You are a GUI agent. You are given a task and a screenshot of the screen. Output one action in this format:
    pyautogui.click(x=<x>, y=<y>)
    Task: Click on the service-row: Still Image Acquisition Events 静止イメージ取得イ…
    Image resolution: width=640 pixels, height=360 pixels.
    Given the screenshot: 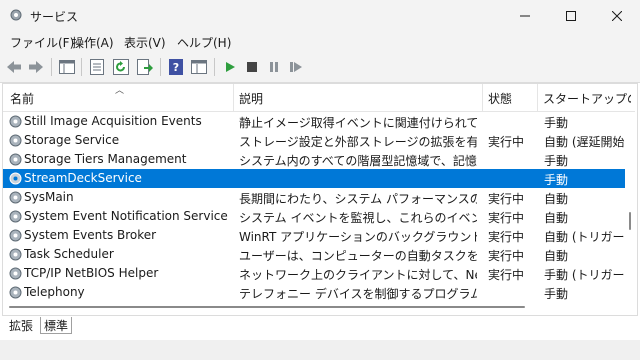 What is the action you would take?
    pyautogui.click(x=314, y=121)
    